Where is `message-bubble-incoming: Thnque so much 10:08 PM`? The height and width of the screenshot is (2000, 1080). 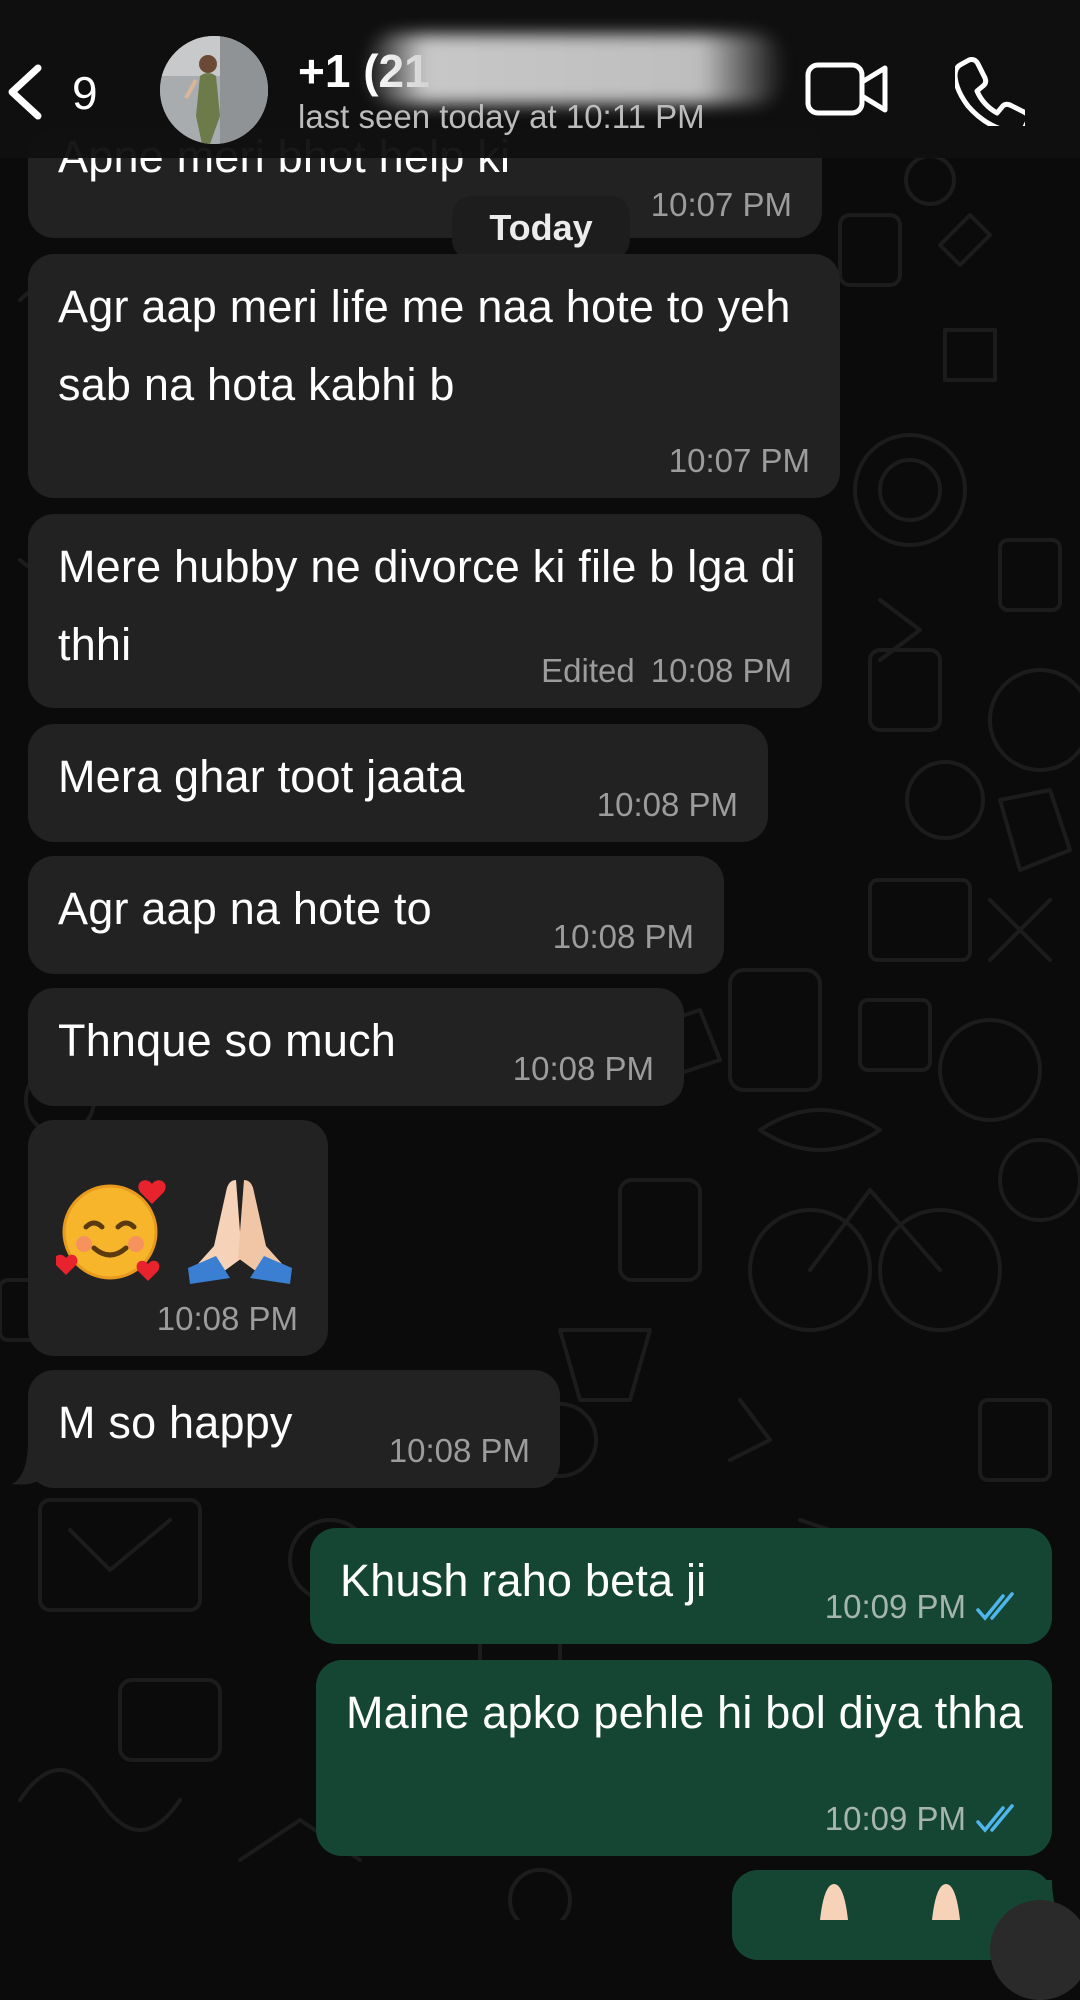
message-bubble-incoming: Thnque so much 10:08 PM is located at coordinates (356, 1047).